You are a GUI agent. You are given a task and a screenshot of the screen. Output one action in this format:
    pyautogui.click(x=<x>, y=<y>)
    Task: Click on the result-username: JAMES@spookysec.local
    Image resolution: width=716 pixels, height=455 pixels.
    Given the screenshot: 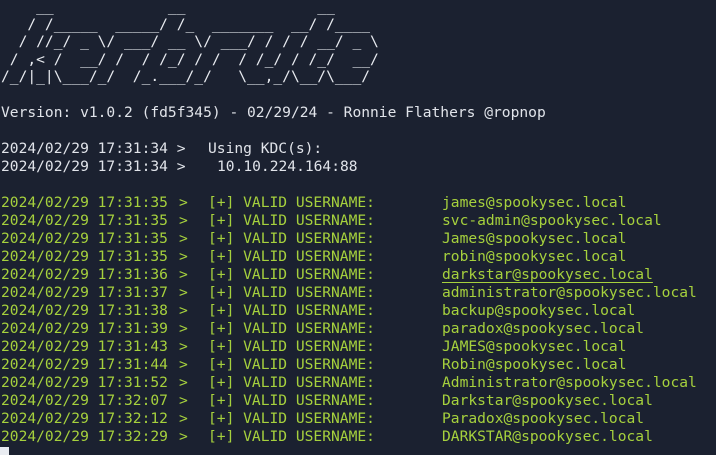 What is the action you would take?
    pyautogui.click(x=534, y=347)
    